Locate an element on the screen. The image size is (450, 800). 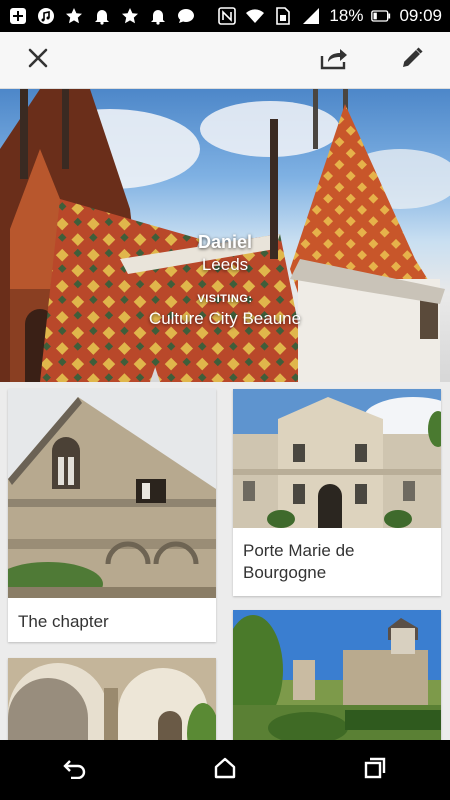
battery-icon is located at coordinates (381, 16).